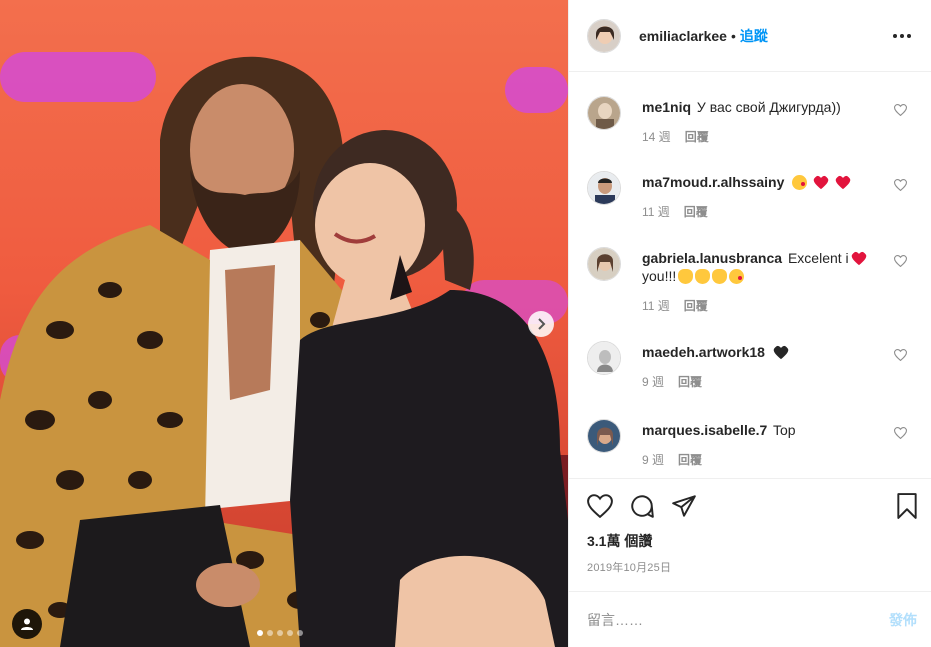  Describe the element at coordinates (753, 541) in the screenshot. I see `like-count: 3.1萬 個讚` at that location.